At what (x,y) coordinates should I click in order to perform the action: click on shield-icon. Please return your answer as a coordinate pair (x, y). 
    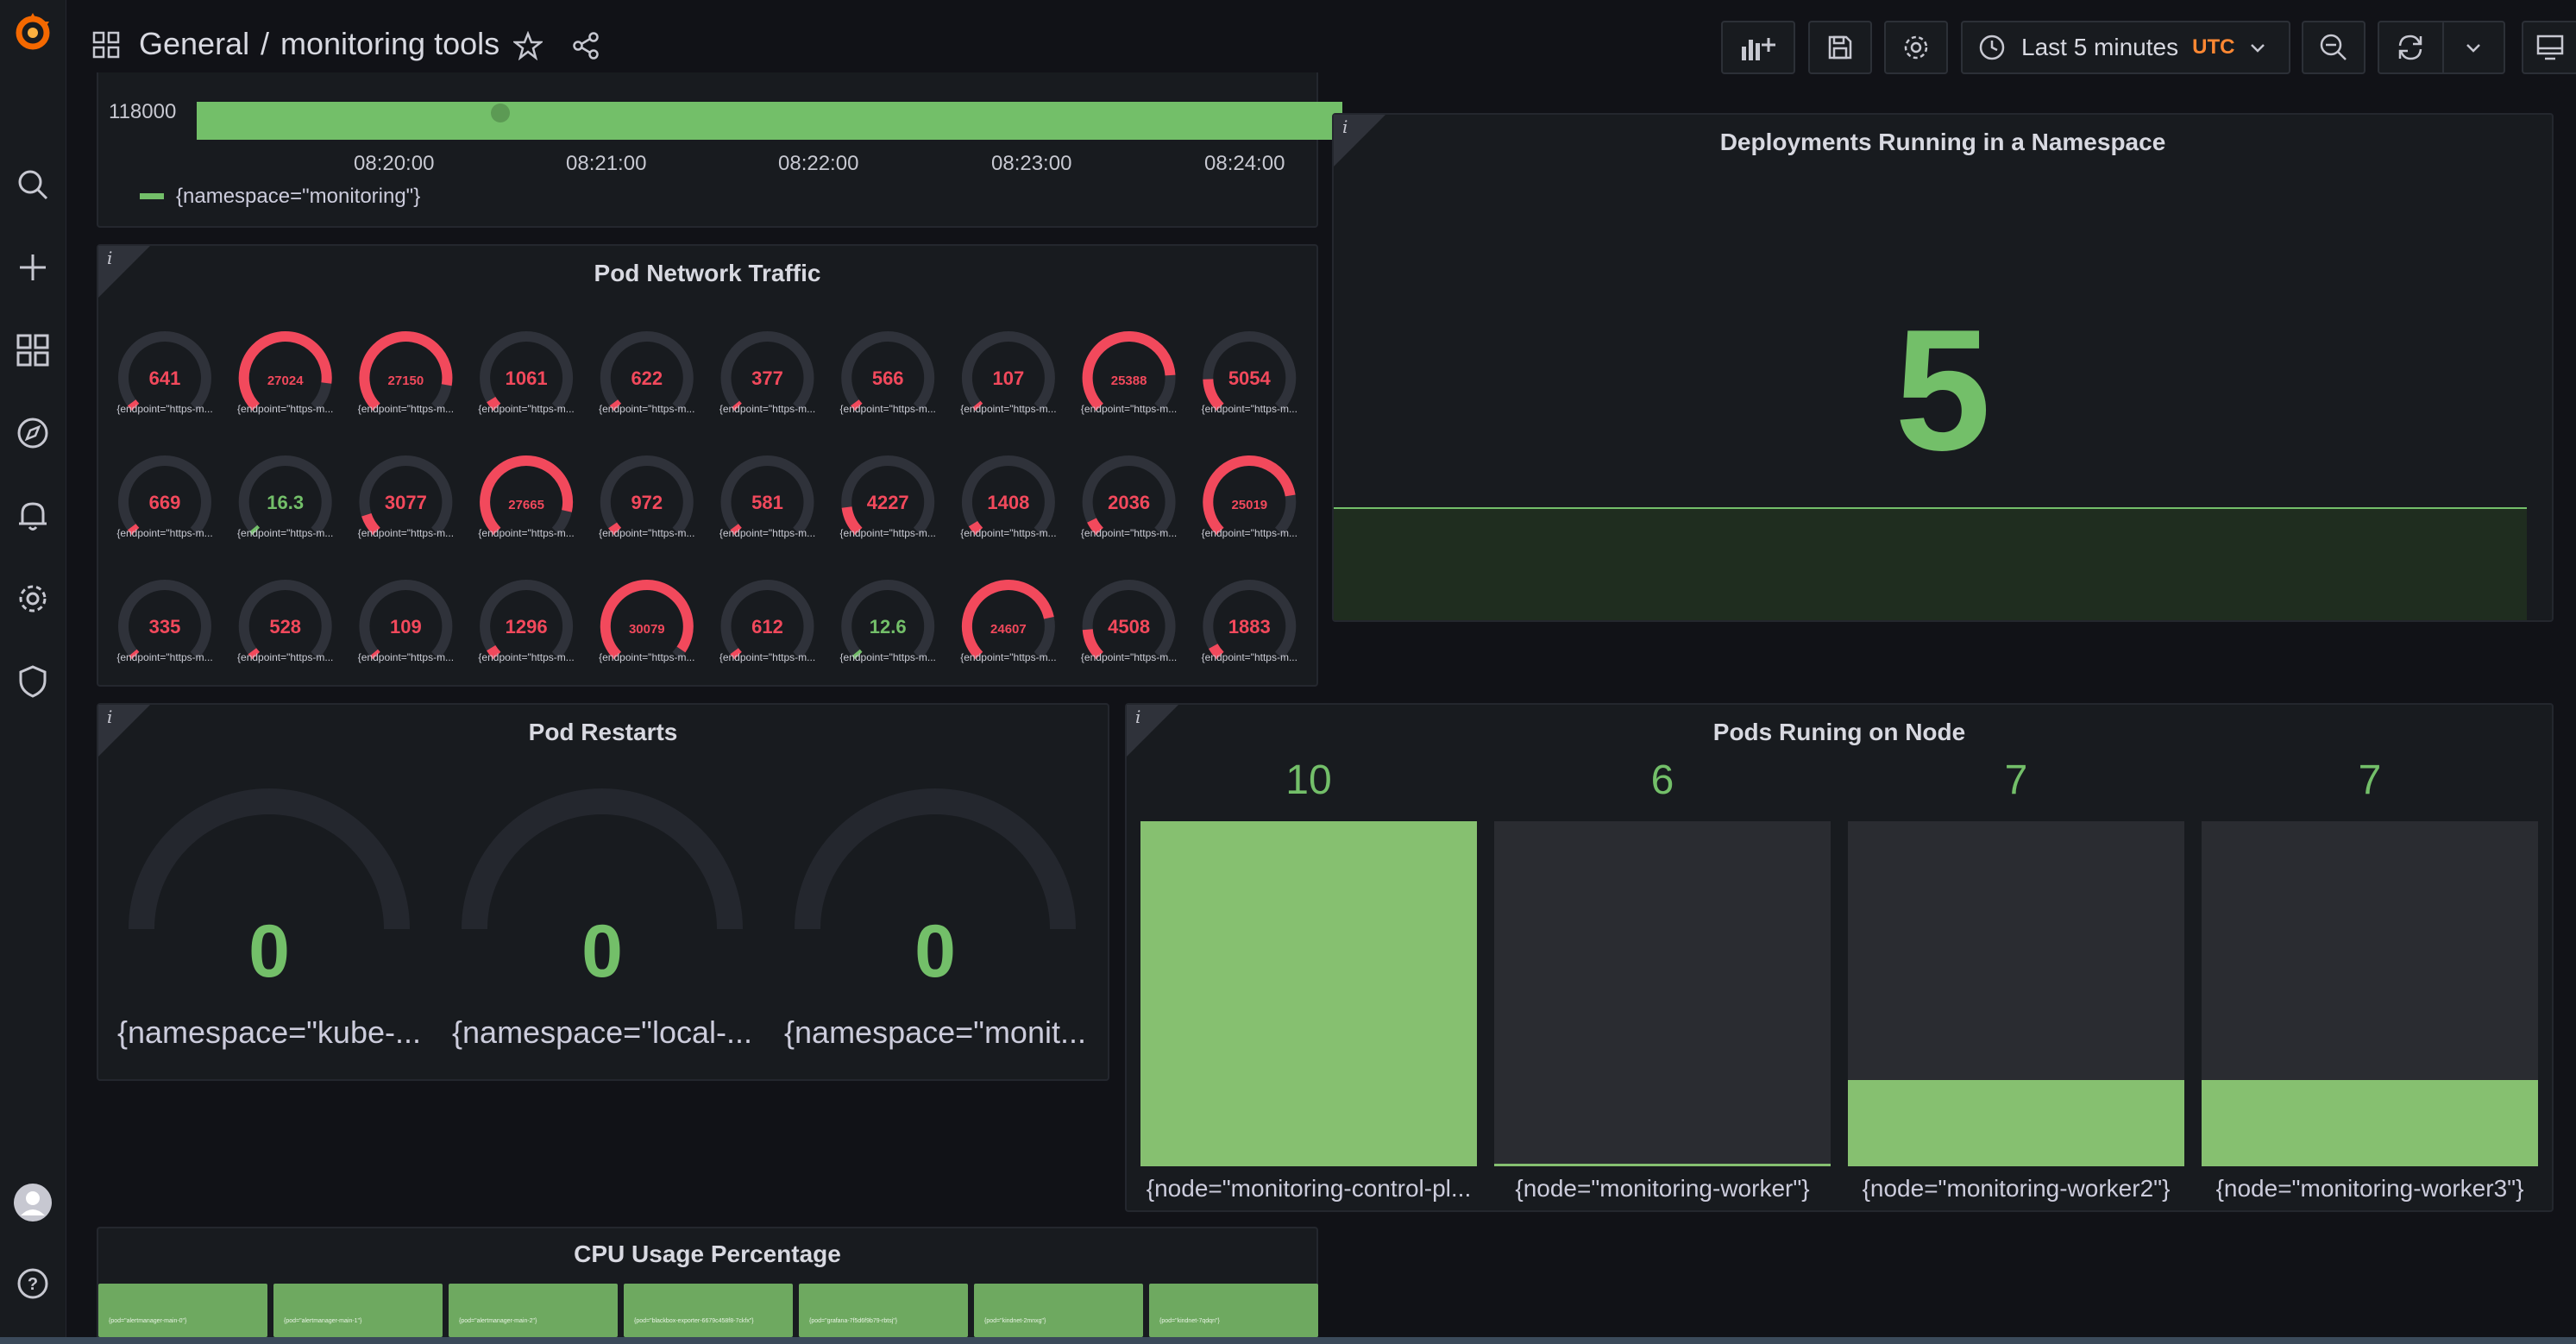
    Looking at the image, I should click on (32, 681).